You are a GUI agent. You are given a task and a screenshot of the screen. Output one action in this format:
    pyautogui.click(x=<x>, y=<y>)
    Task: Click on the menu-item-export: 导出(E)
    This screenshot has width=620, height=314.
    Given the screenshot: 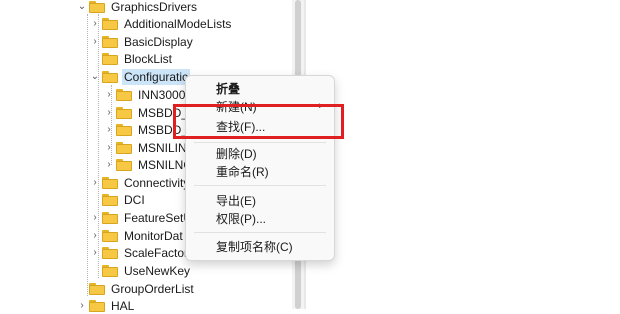 What is the action you would take?
    pyautogui.click(x=260, y=200)
    